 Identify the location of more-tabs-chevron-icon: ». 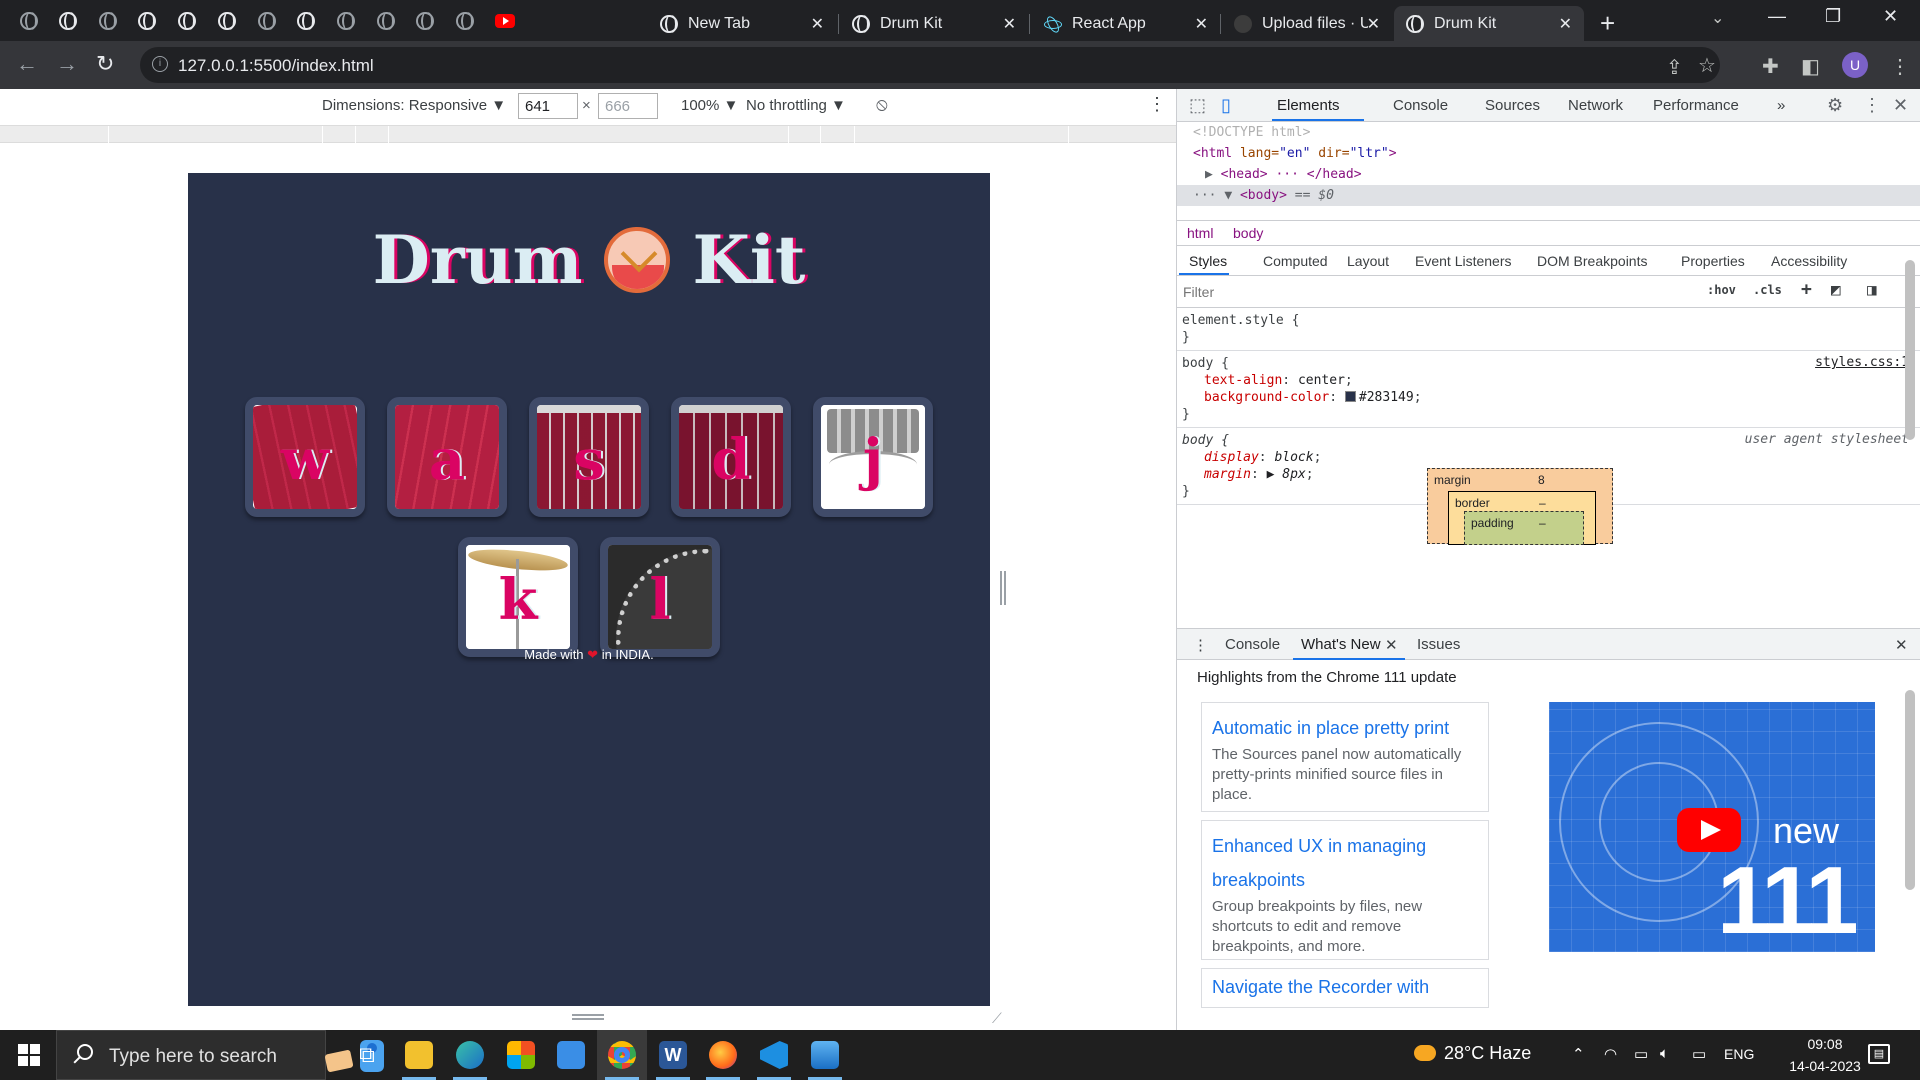
(1781, 105).